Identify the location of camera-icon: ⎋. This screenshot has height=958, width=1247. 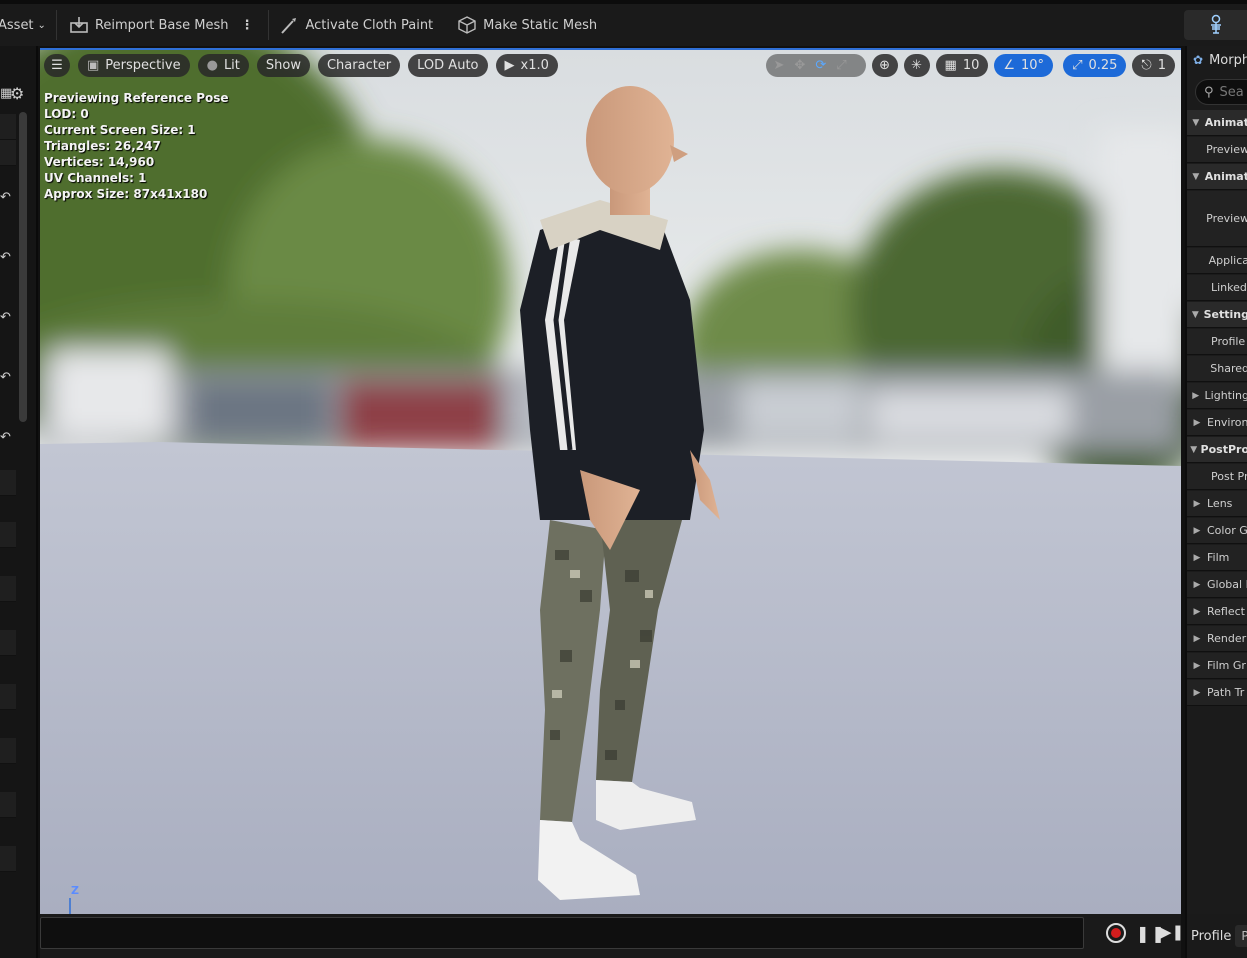
(1146, 65).